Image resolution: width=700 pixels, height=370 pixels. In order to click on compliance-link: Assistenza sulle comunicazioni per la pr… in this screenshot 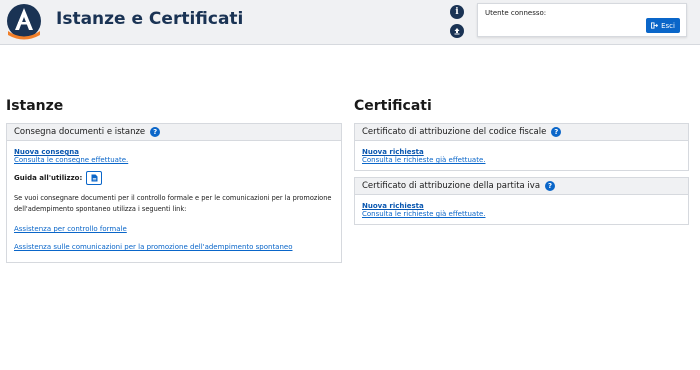, I will do `click(174, 247)`.